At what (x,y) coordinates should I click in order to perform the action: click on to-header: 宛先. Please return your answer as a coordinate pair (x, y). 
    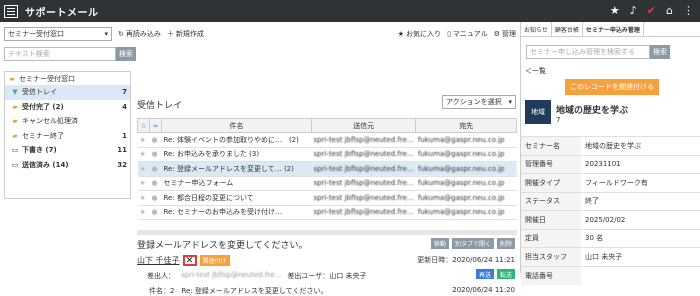
    Looking at the image, I should click on (466, 125).